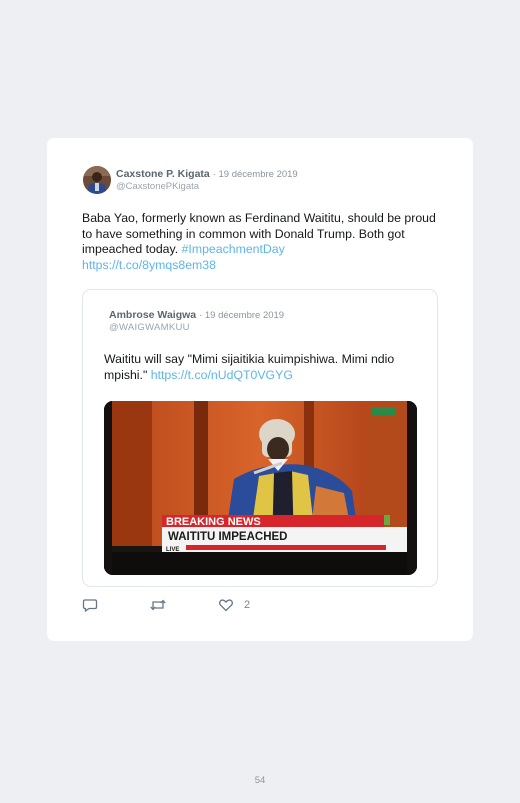  I want to click on tweet-date: · 19 décembre 2019, so click(255, 174).